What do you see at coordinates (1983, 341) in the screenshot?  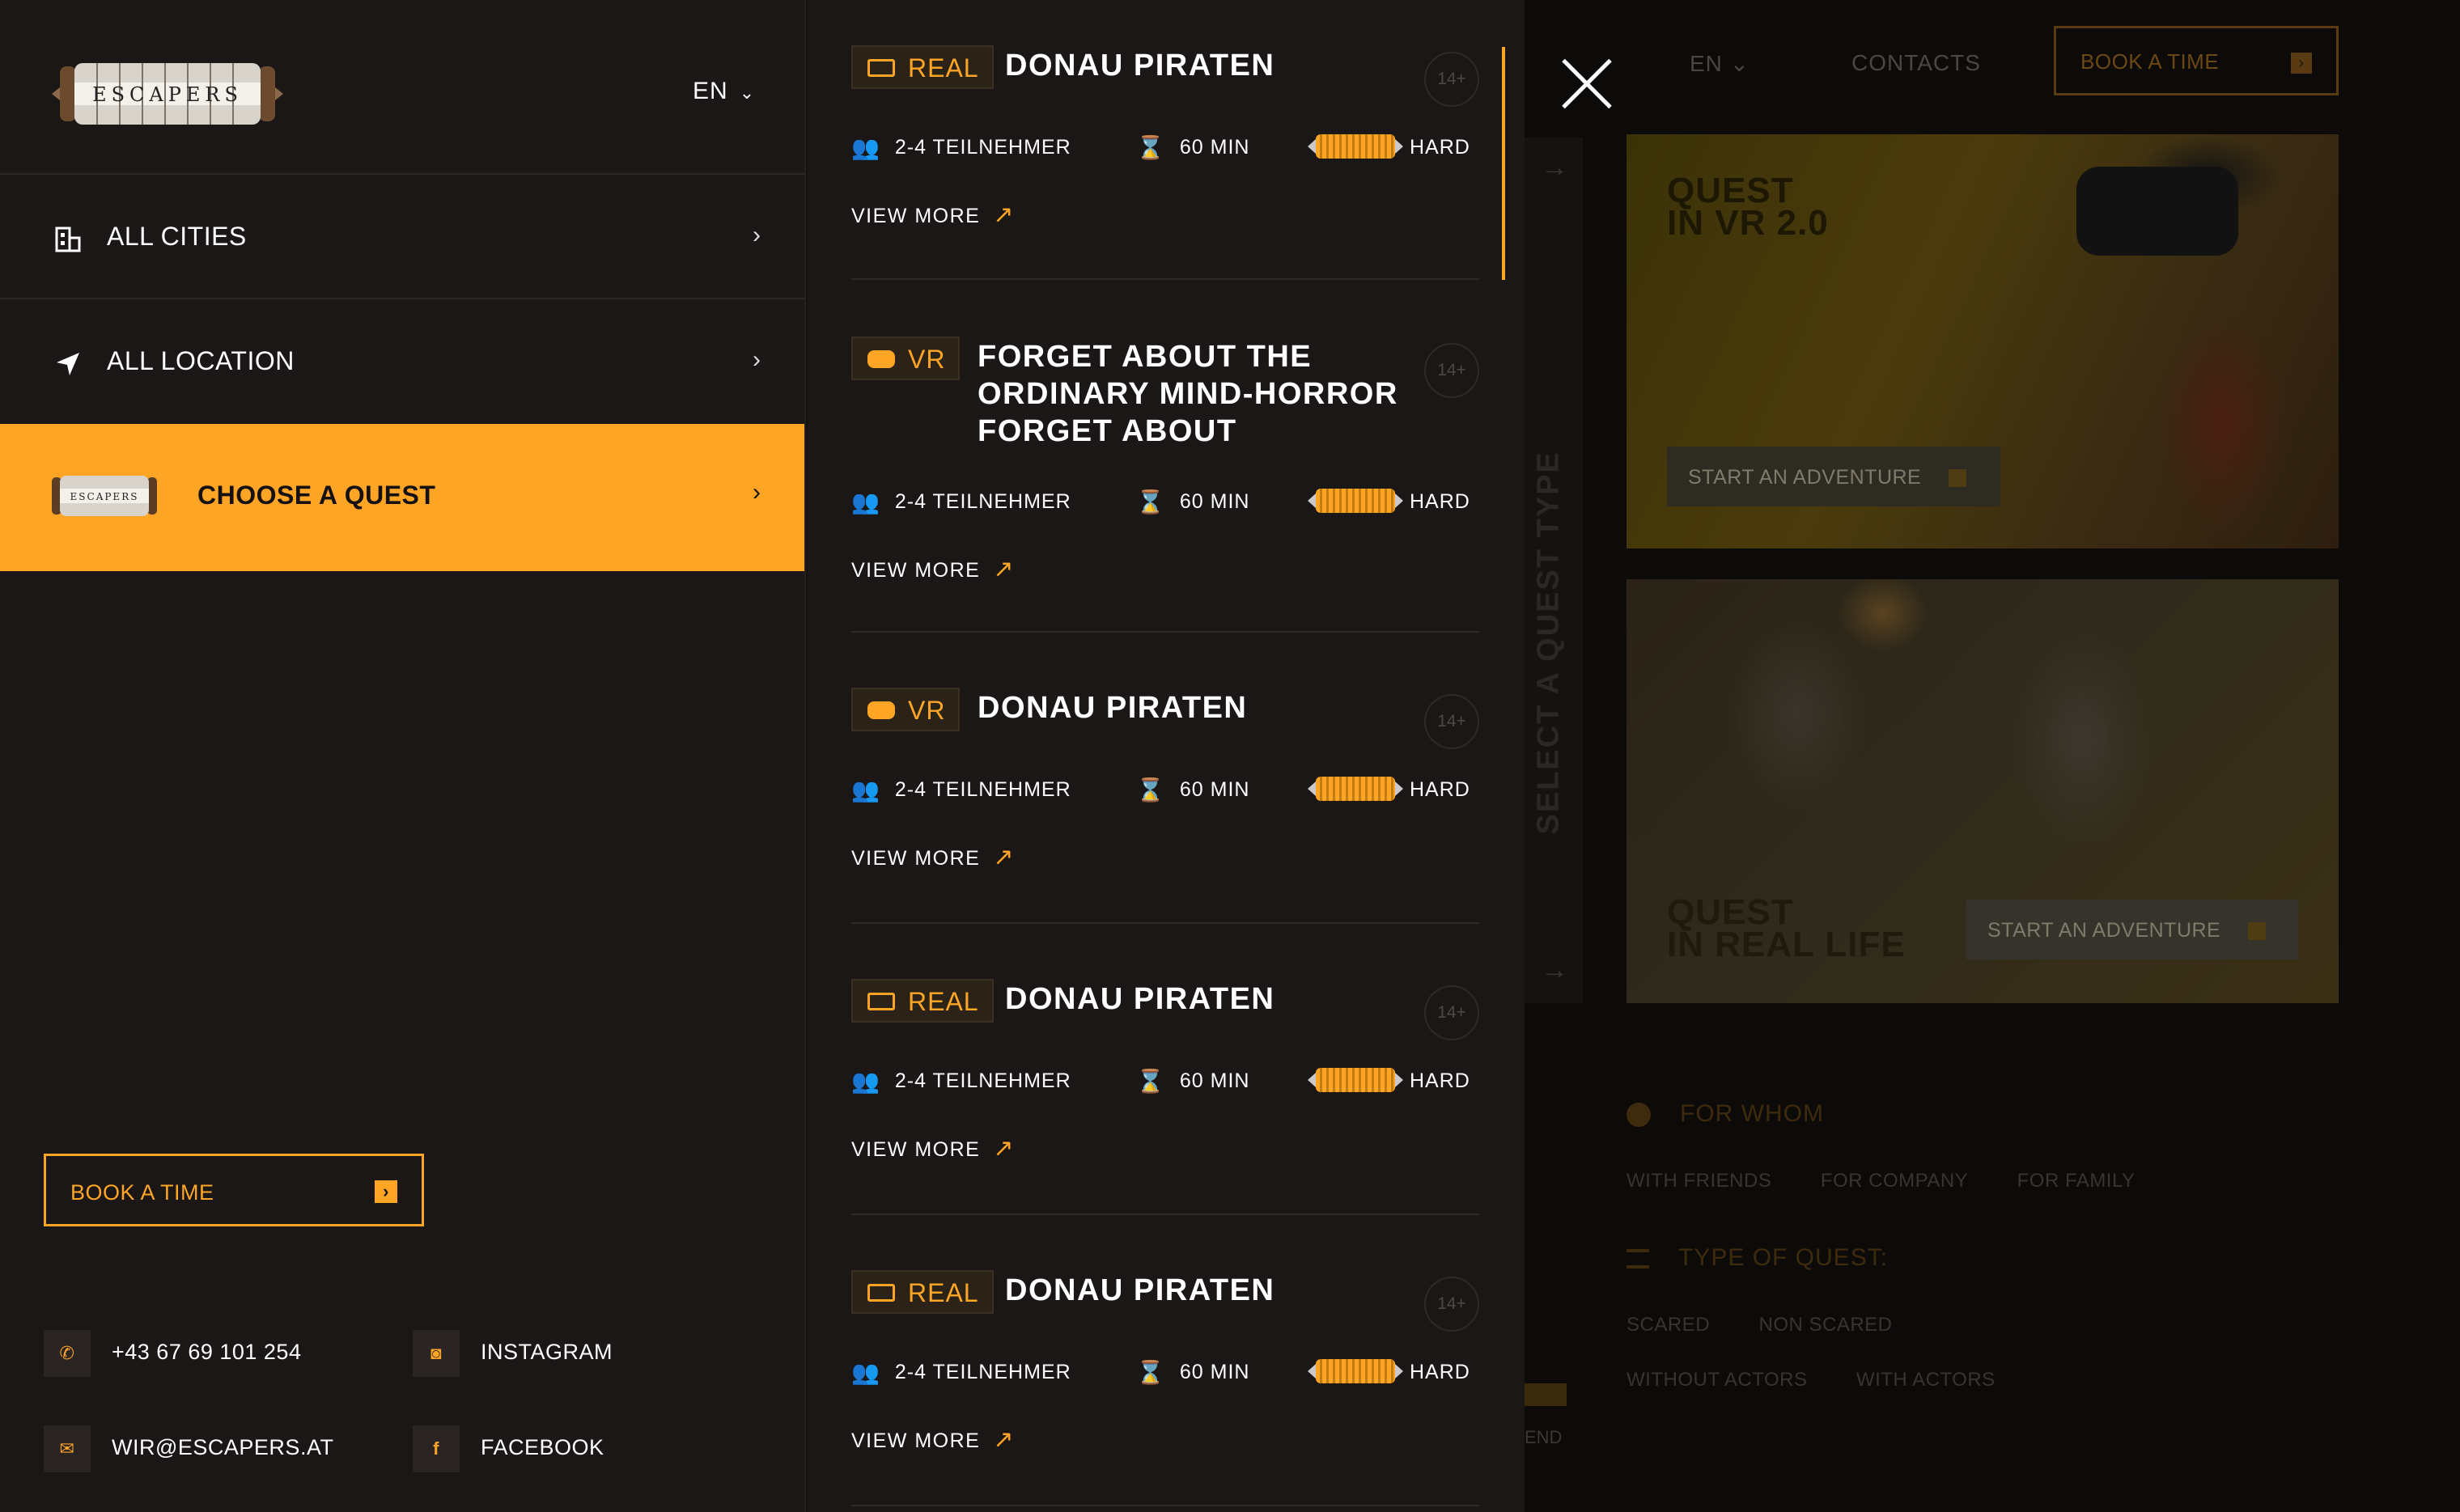 I see `quest-vr-card: QUEST IN VR 2.0 START AN ADVENTURE` at bounding box center [1983, 341].